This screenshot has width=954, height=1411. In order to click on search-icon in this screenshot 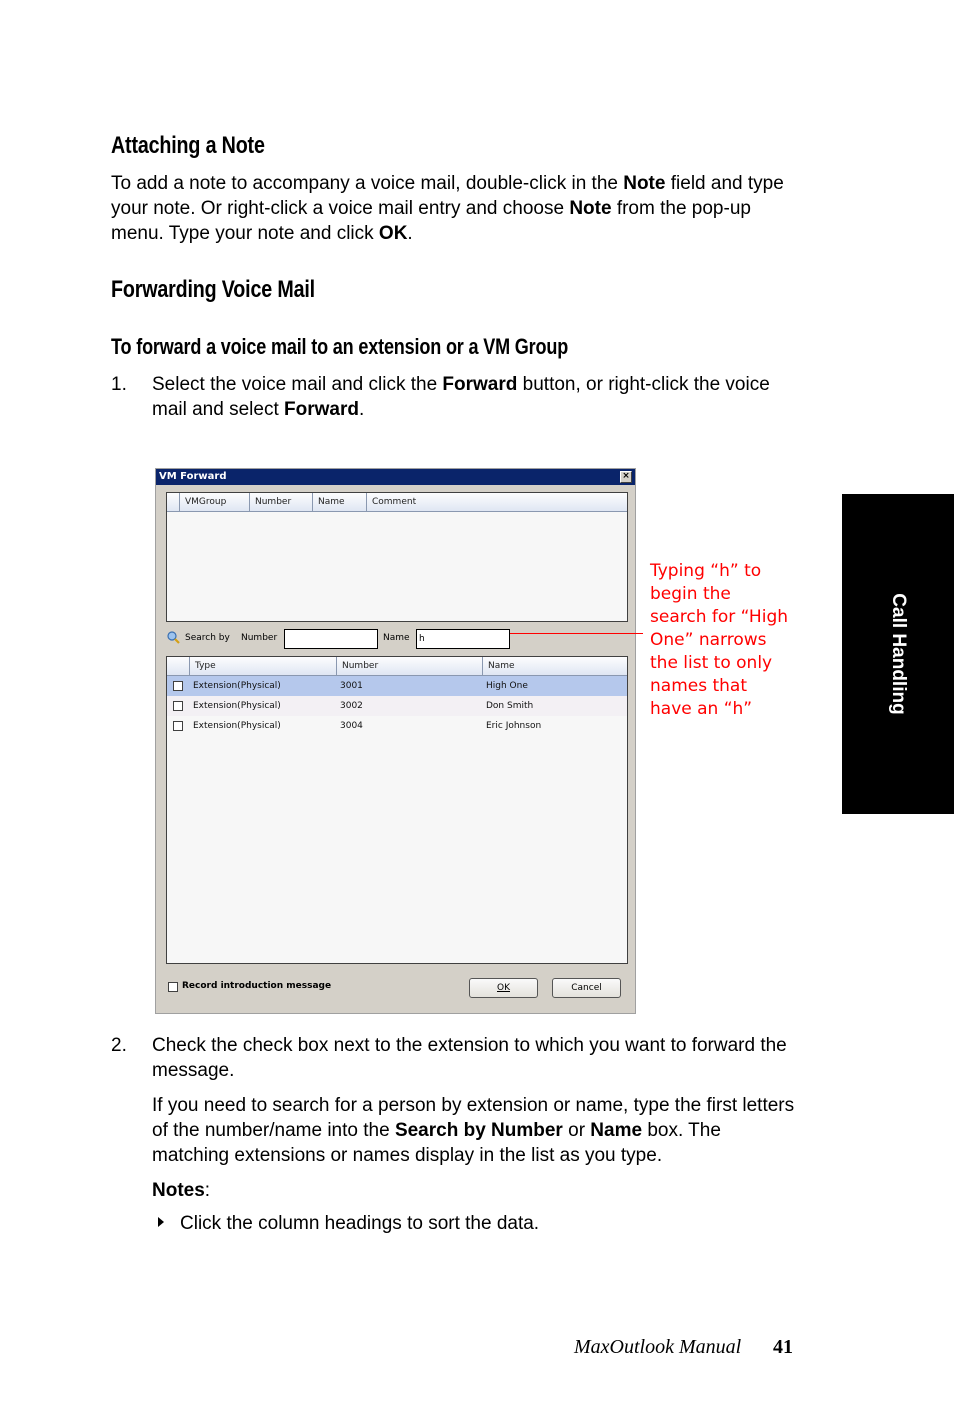, I will do `click(173, 637)`.